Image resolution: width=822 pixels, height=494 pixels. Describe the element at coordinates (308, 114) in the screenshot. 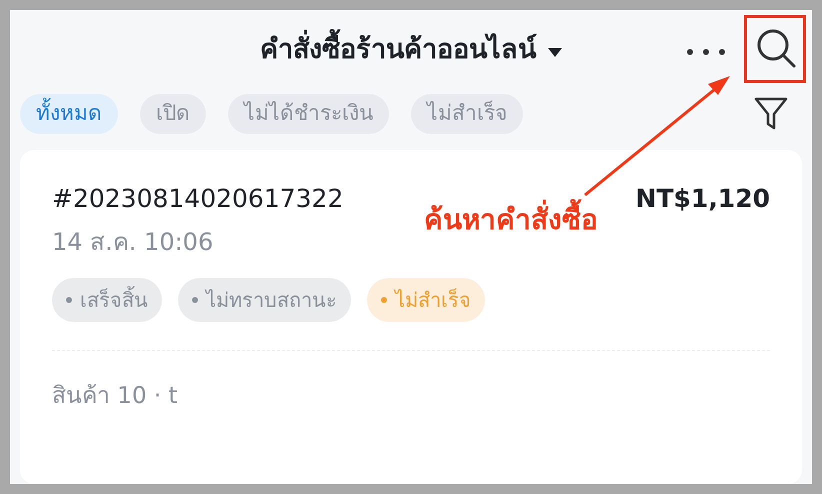

I see `filter-chip: ไม่ได้ชำระเงิน` at that location.